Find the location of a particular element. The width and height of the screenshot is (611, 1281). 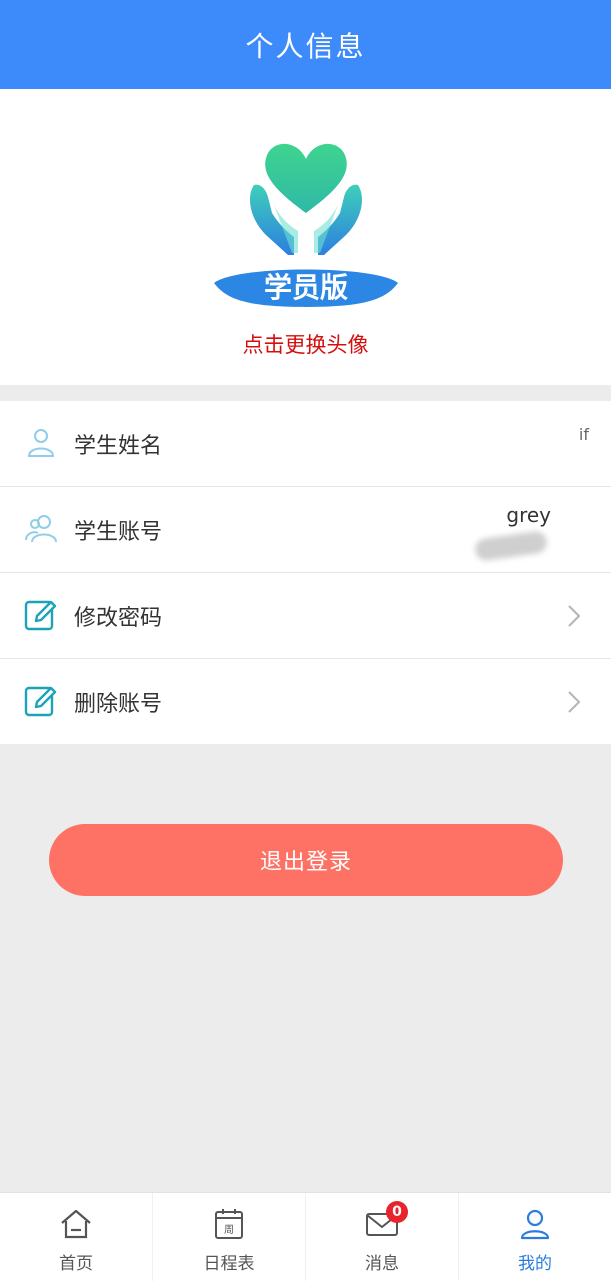

tab-label: 日程表 is located at coordinates (229, 1264).